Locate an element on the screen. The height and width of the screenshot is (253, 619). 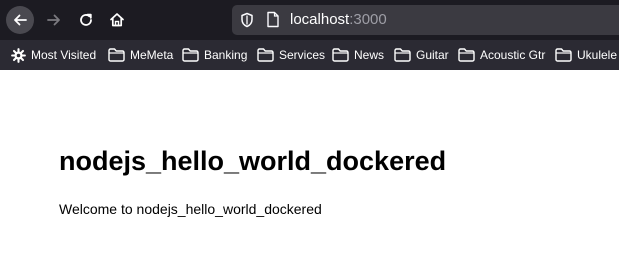
bookmark-folder-guitar: Guitar is located at coordinates (421, 55).